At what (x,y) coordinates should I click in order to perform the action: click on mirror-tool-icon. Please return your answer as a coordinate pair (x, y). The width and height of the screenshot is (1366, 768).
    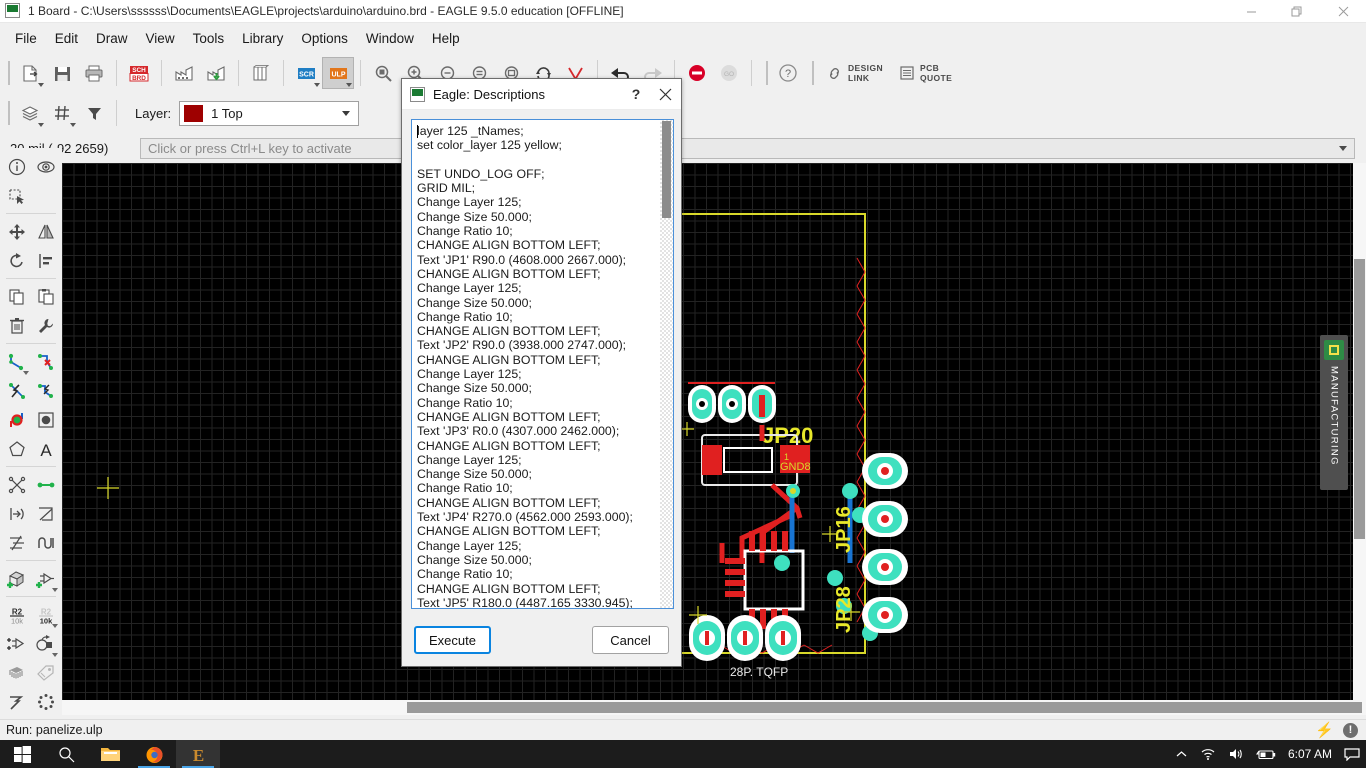
    Looking at the image, I should click on (45, 231).